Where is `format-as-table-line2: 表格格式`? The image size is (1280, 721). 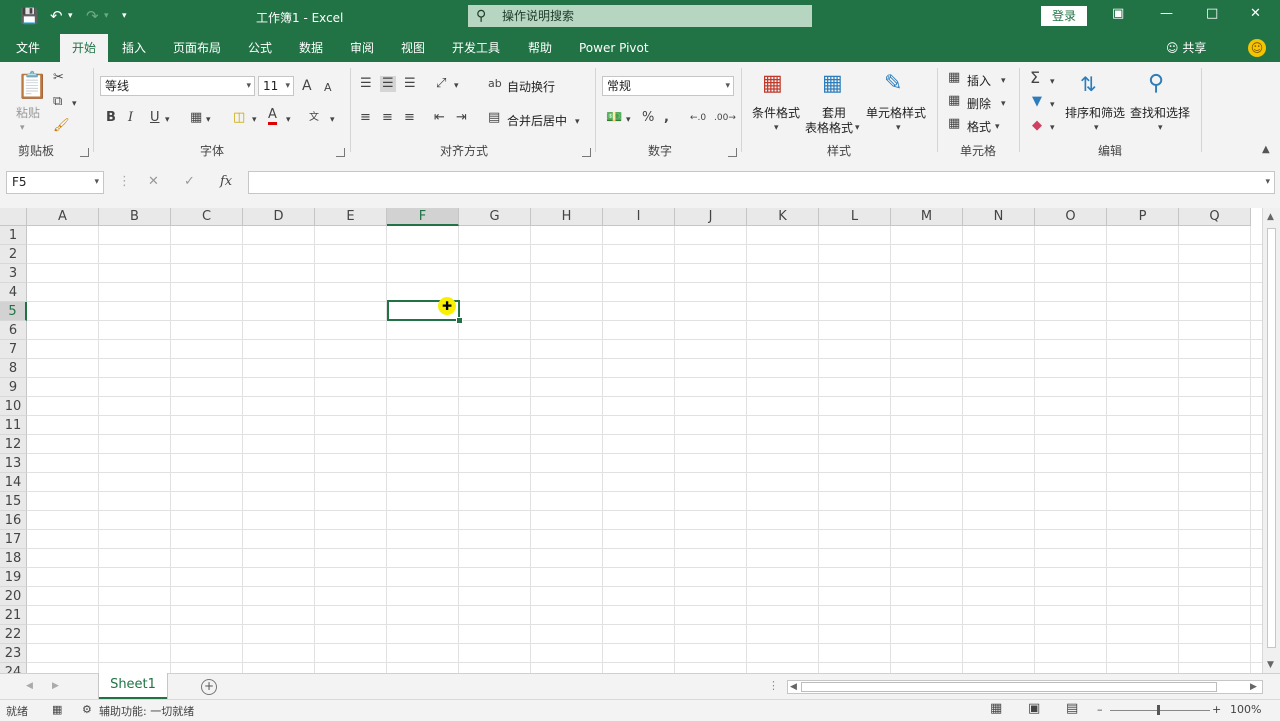 format-as-table-line2: 表格格式 is located at coordinates (829, 127).